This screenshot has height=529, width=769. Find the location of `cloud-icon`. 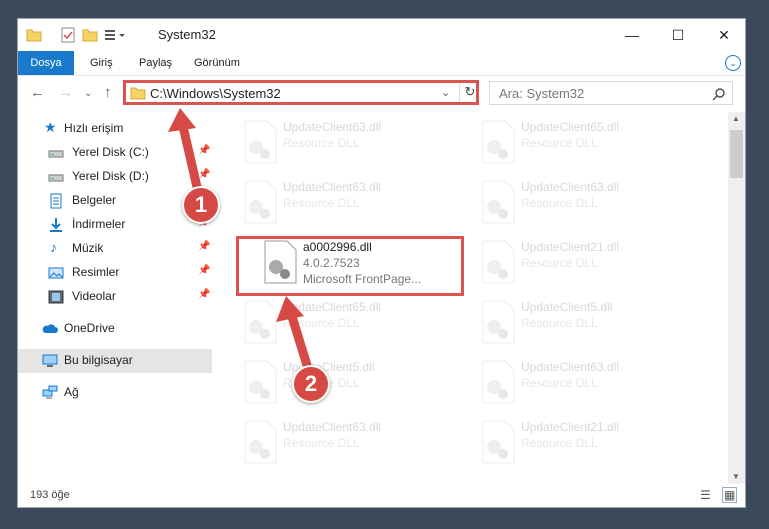

cloud-icon is located at coordinates (50, 328).